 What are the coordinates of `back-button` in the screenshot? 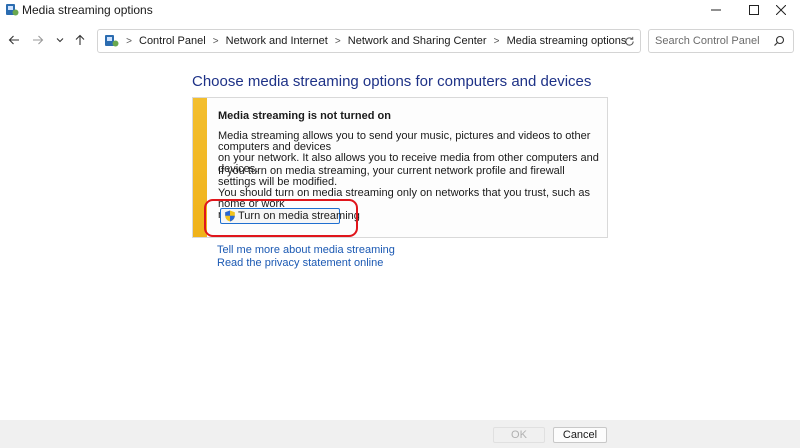 It's located at (14, 40).